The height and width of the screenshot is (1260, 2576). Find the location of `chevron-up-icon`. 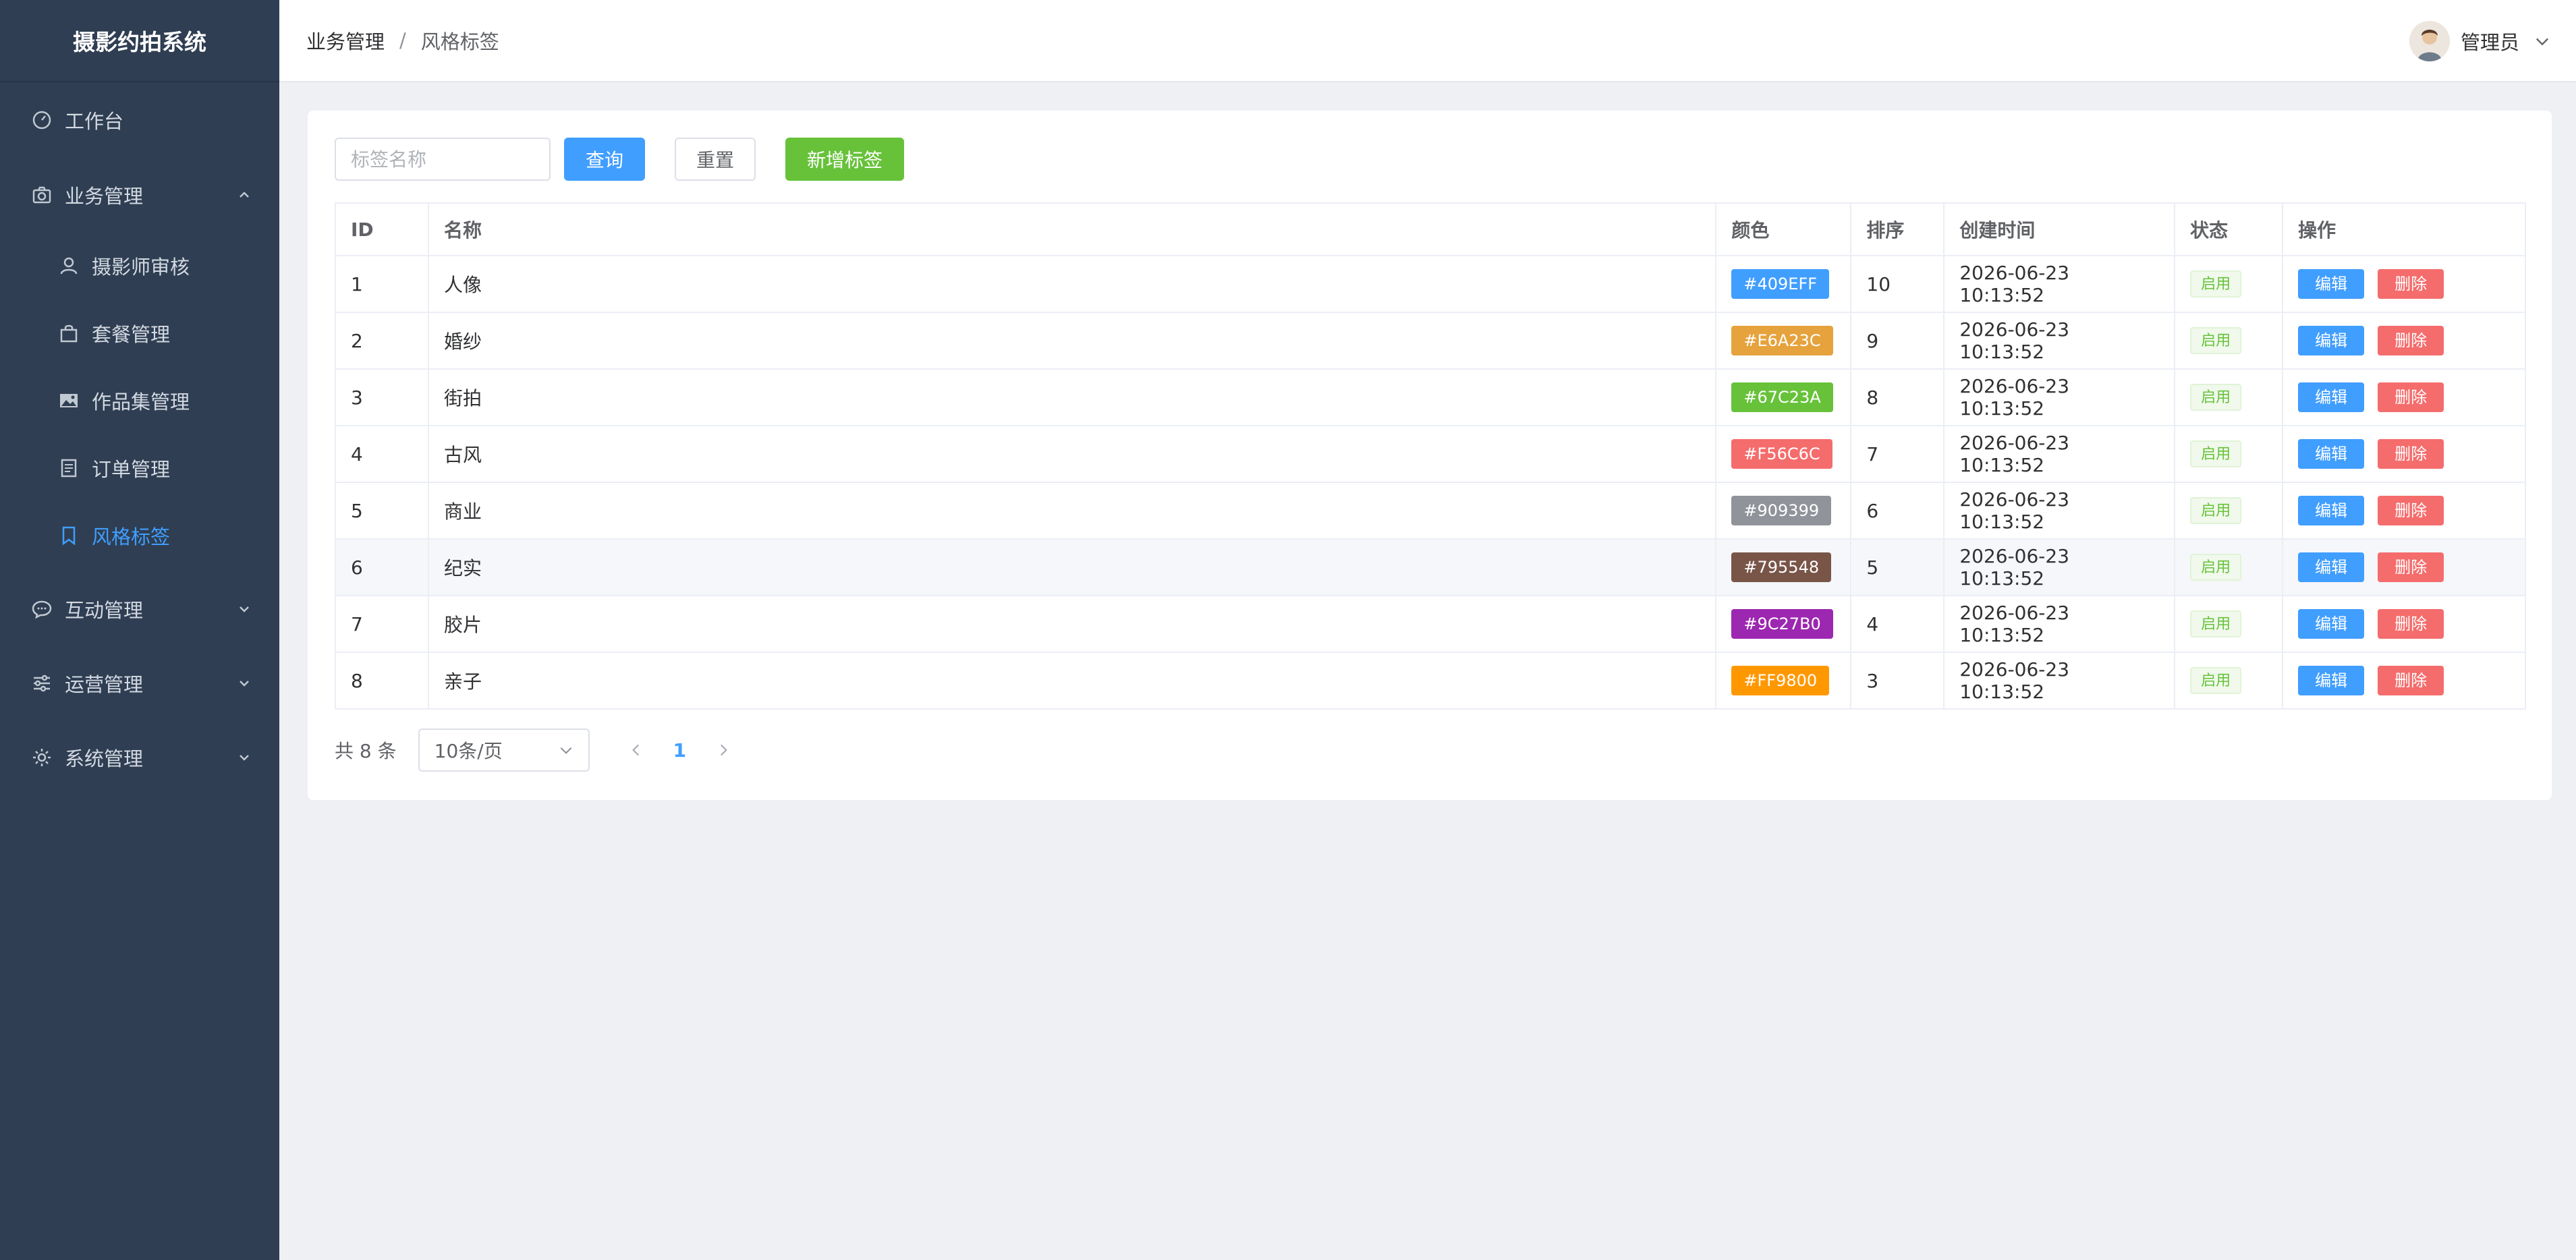

chevron-up-icon is located at coordinates (244, 195).